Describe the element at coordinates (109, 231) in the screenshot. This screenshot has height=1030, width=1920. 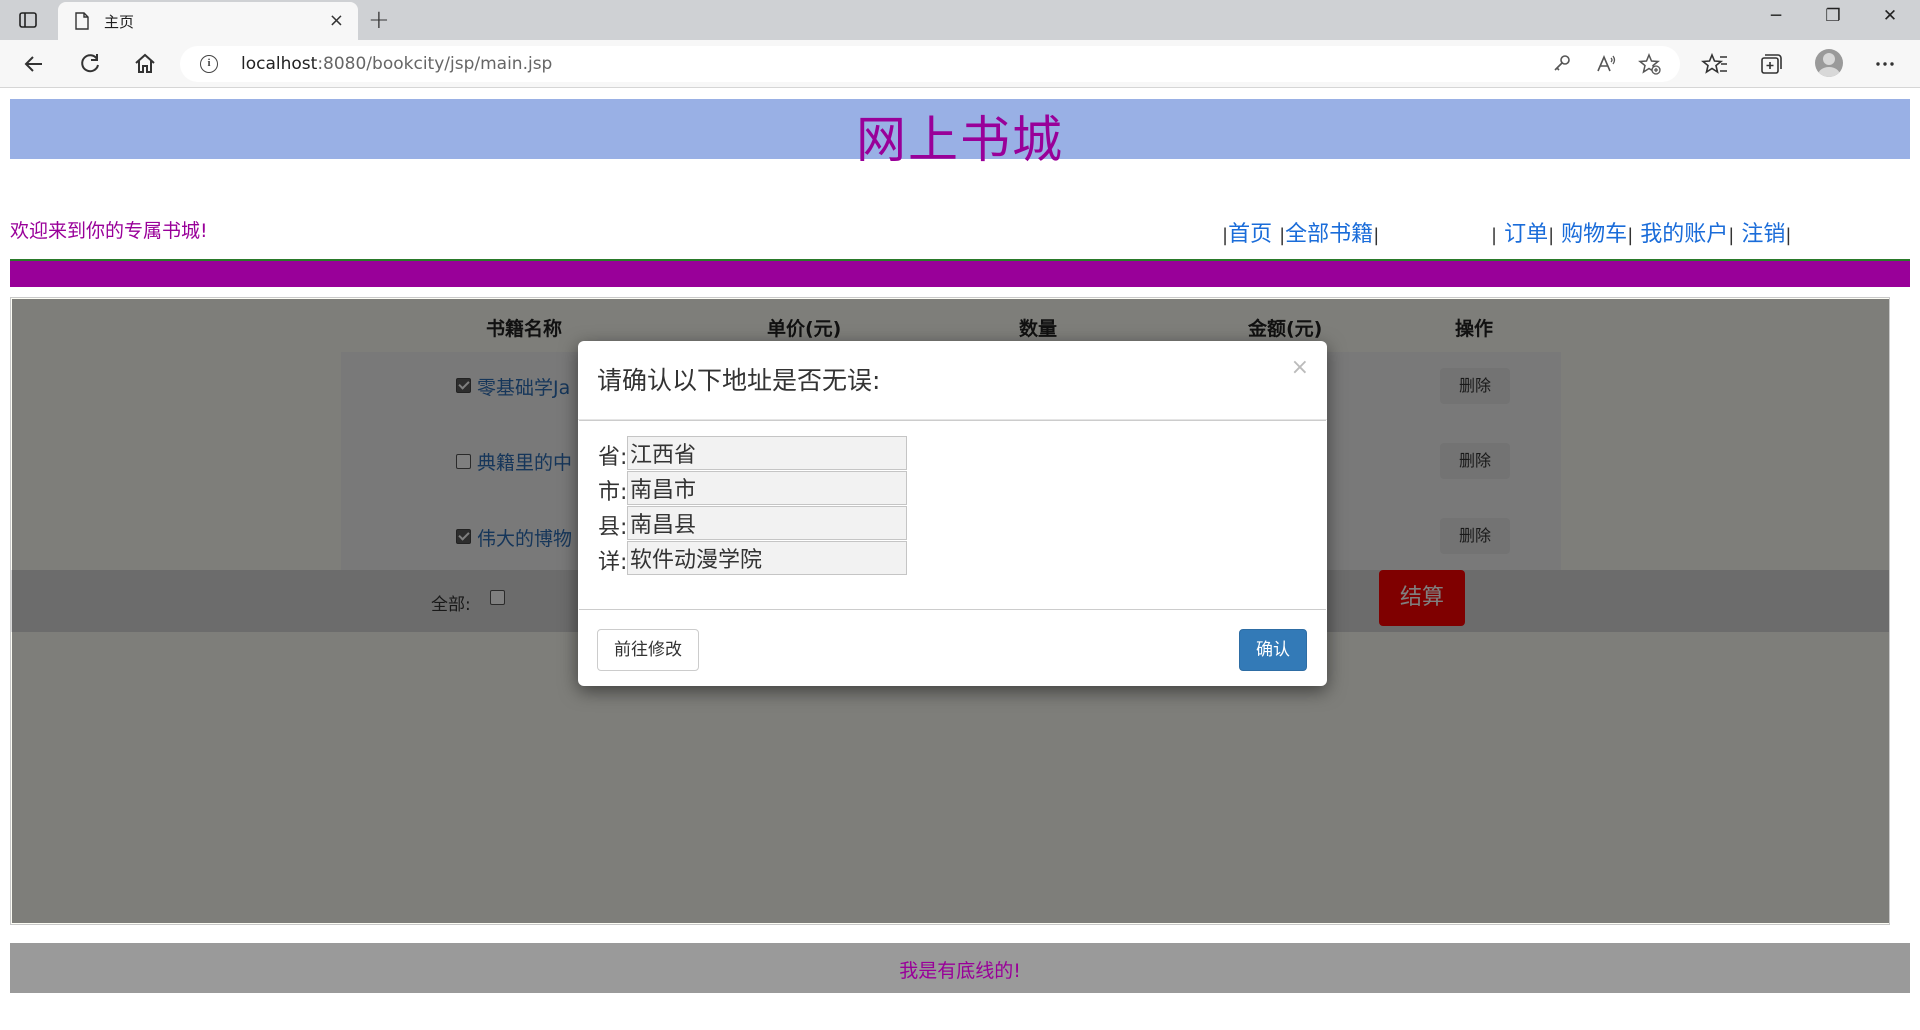
I see `welcome-text: 欢迎来到你的专属书城!` at that location.